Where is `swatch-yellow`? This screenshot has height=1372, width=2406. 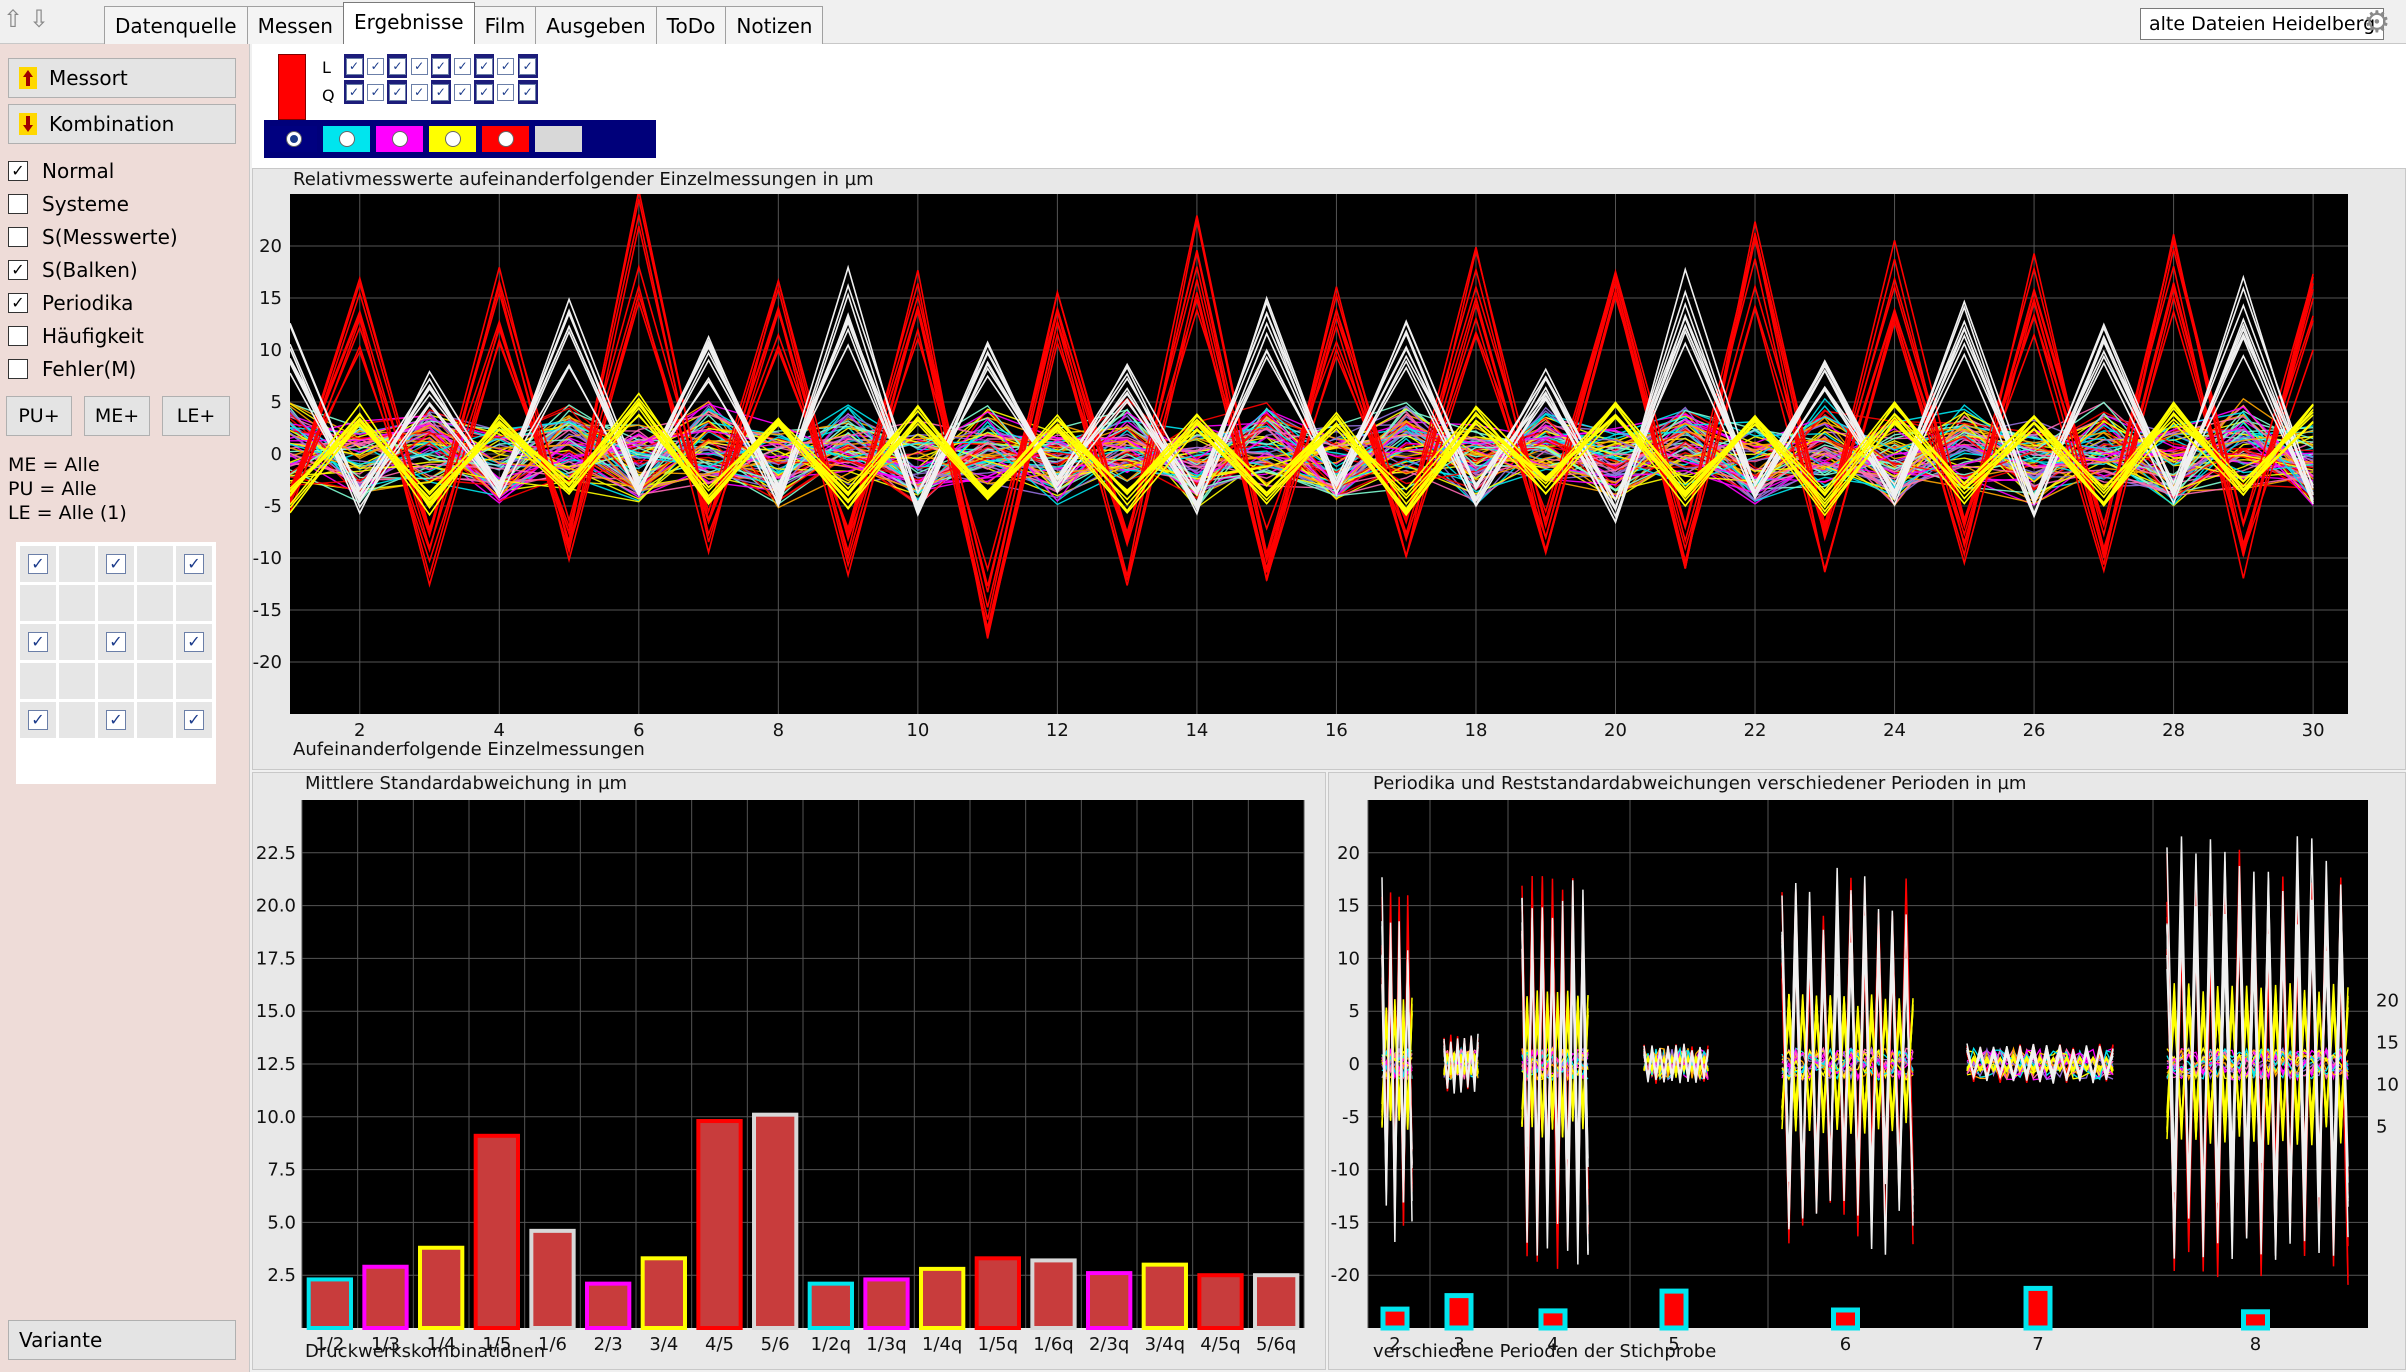 swatch-yellow is located at coordinates (452, 139).